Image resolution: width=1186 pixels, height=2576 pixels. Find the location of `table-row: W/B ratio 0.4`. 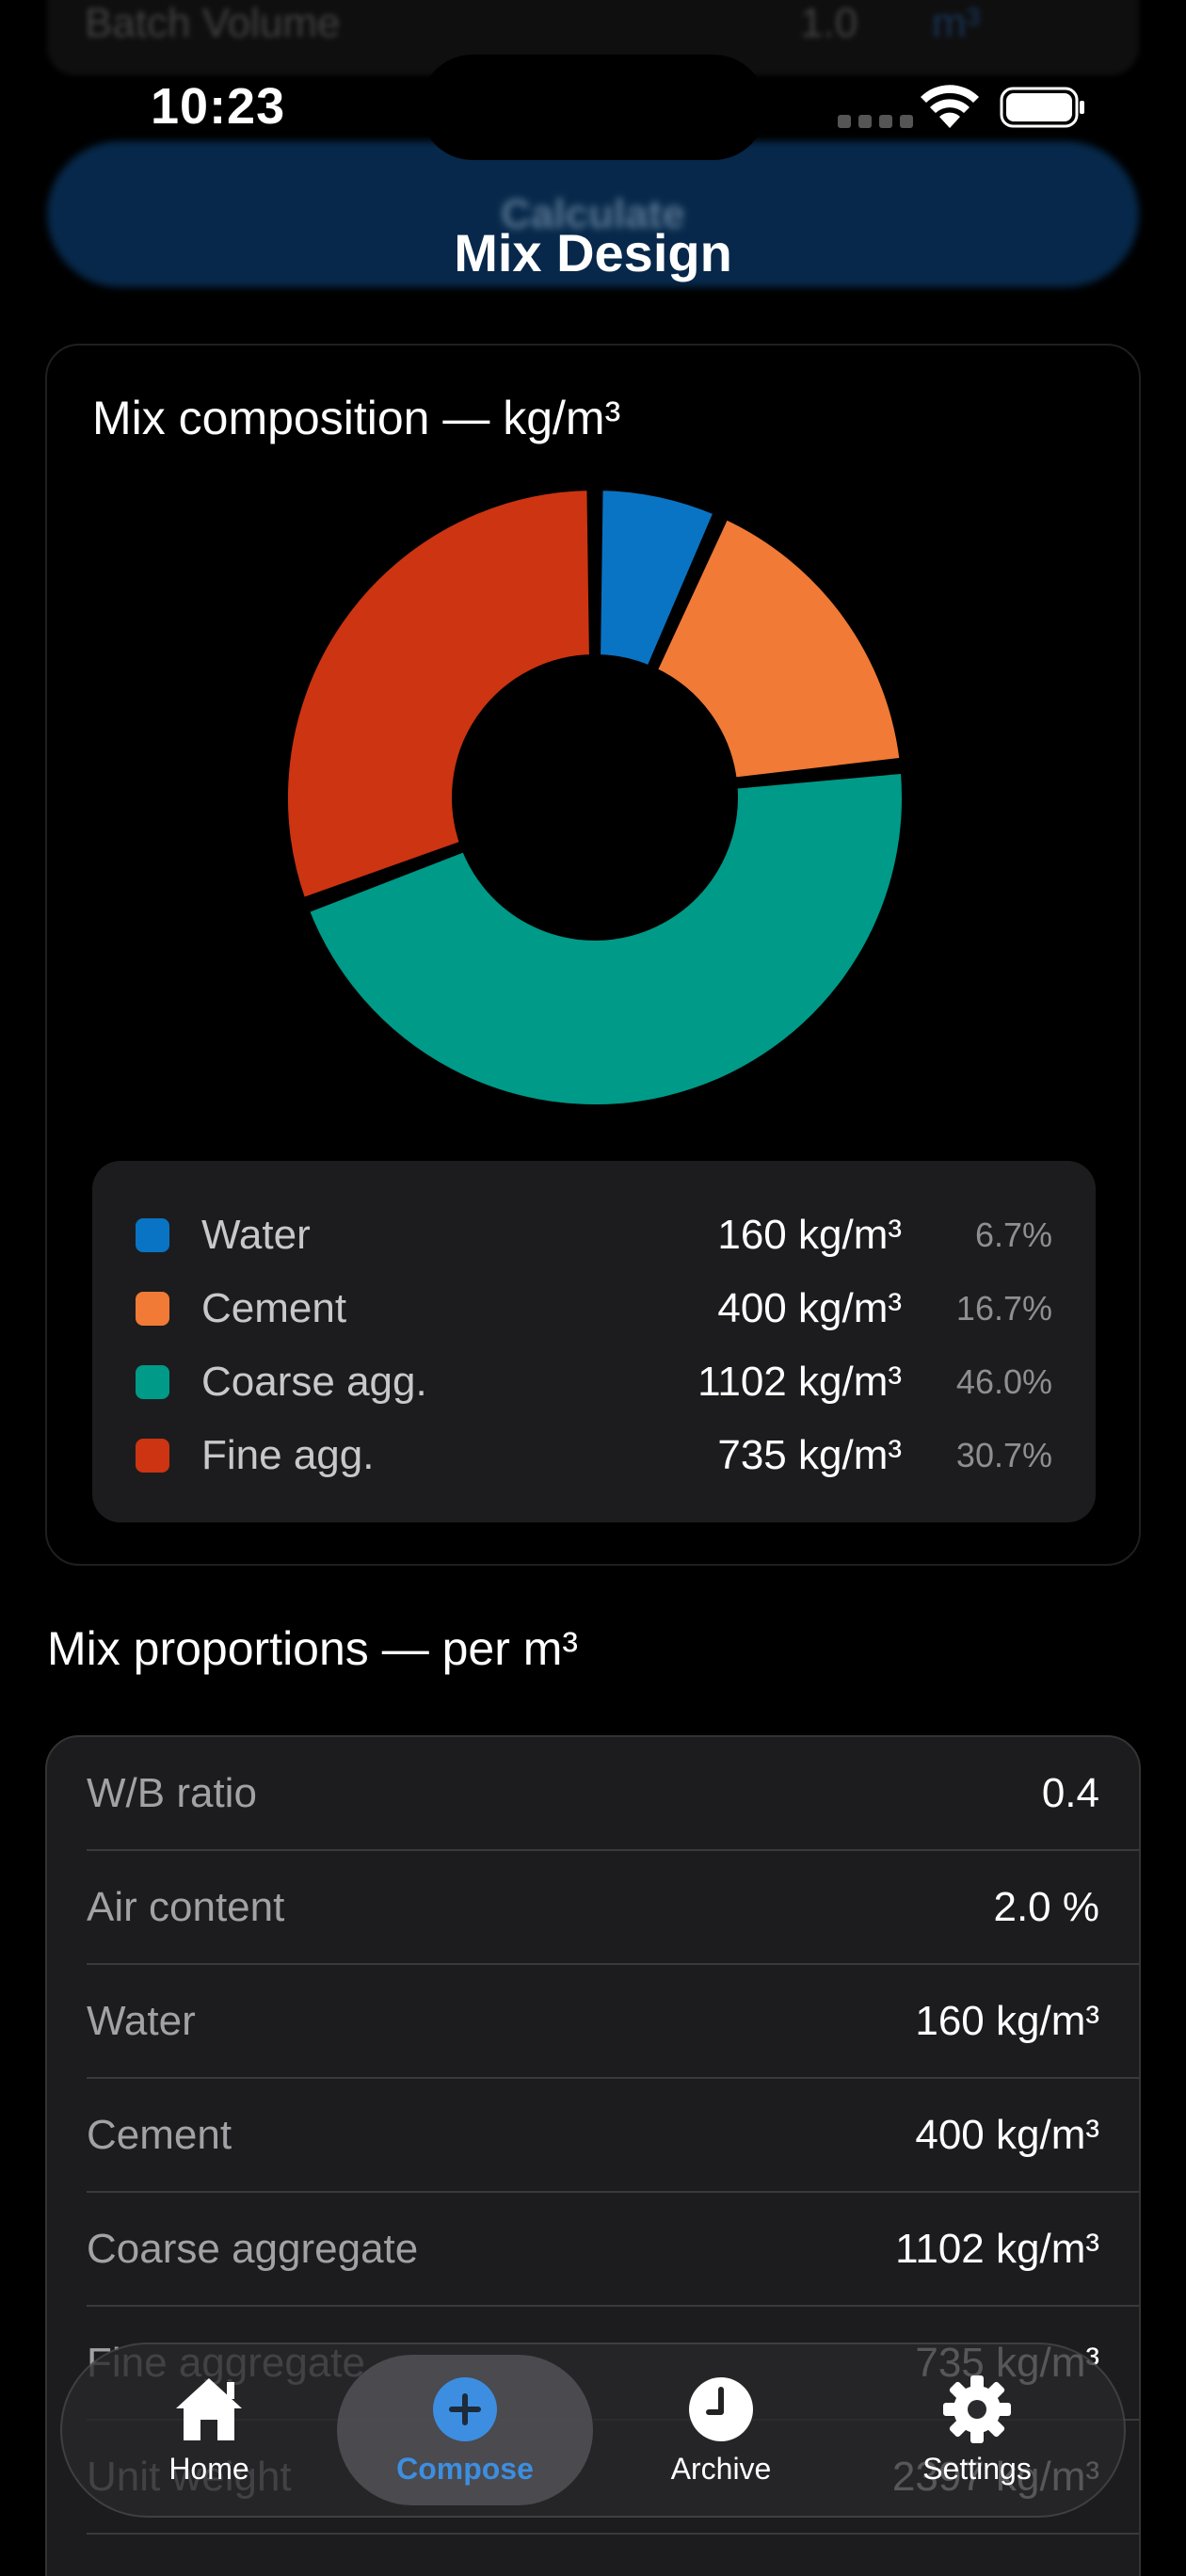

table-row: W/B ratio 0.4 is located at coordinates (613, 1794).